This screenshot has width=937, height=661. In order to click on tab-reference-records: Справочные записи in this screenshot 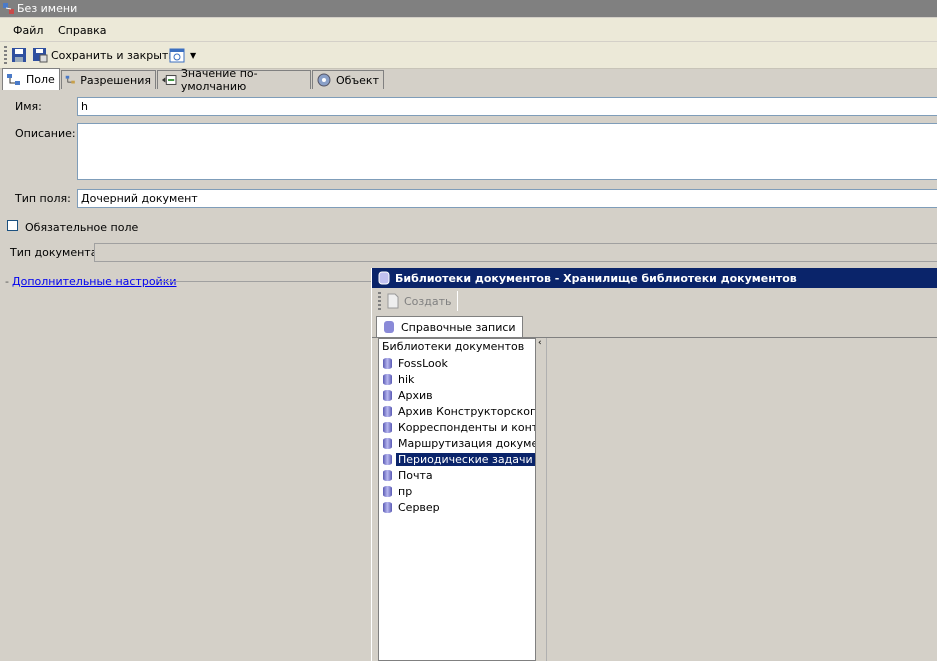, I will do `click(449, 326)`.